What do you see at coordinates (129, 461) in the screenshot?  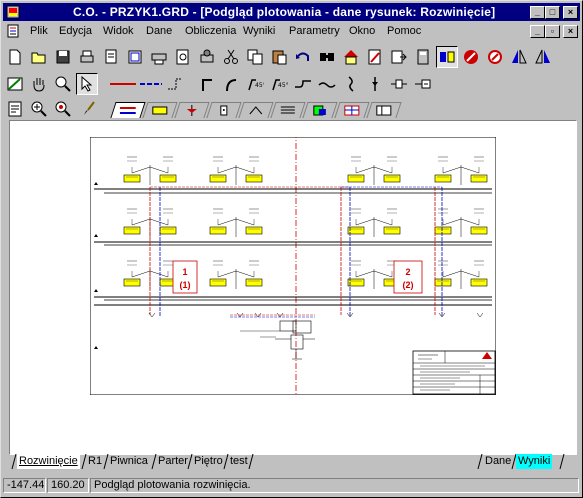 I see `tab-piwnica: Piwnica` at bounding box center [129, 461].